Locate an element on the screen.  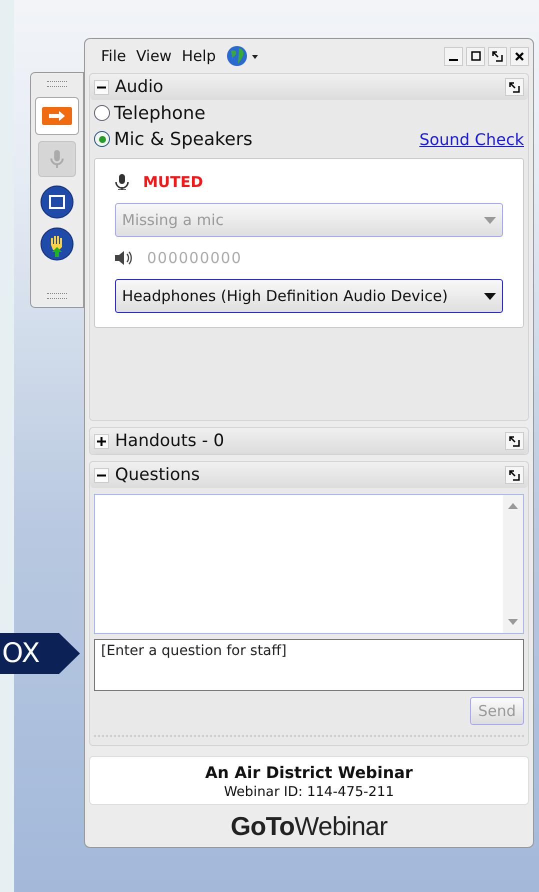
close-button is located at coordinates (519, 56).